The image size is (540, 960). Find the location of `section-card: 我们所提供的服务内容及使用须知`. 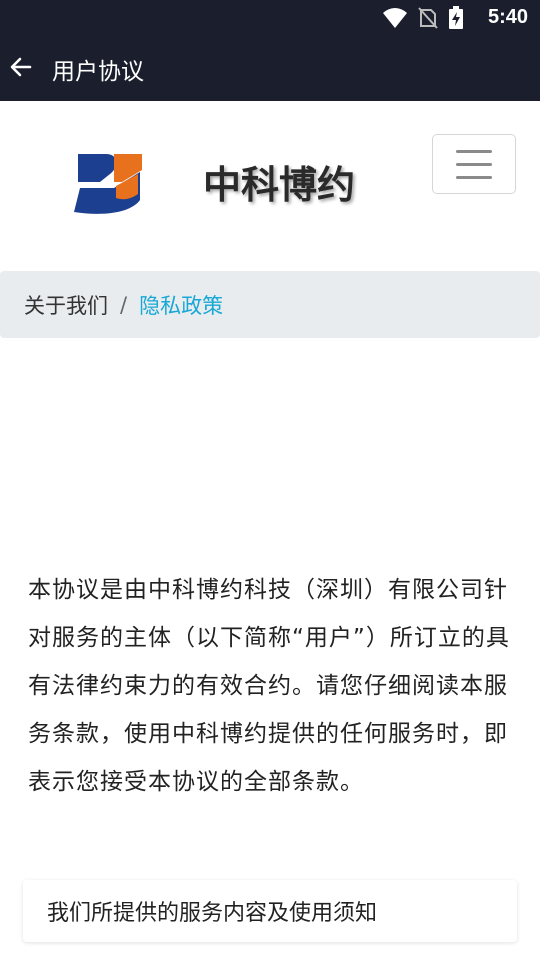

section-card: 我们所提供的服务内容及使用须知 is located at coordinates (270, 911).